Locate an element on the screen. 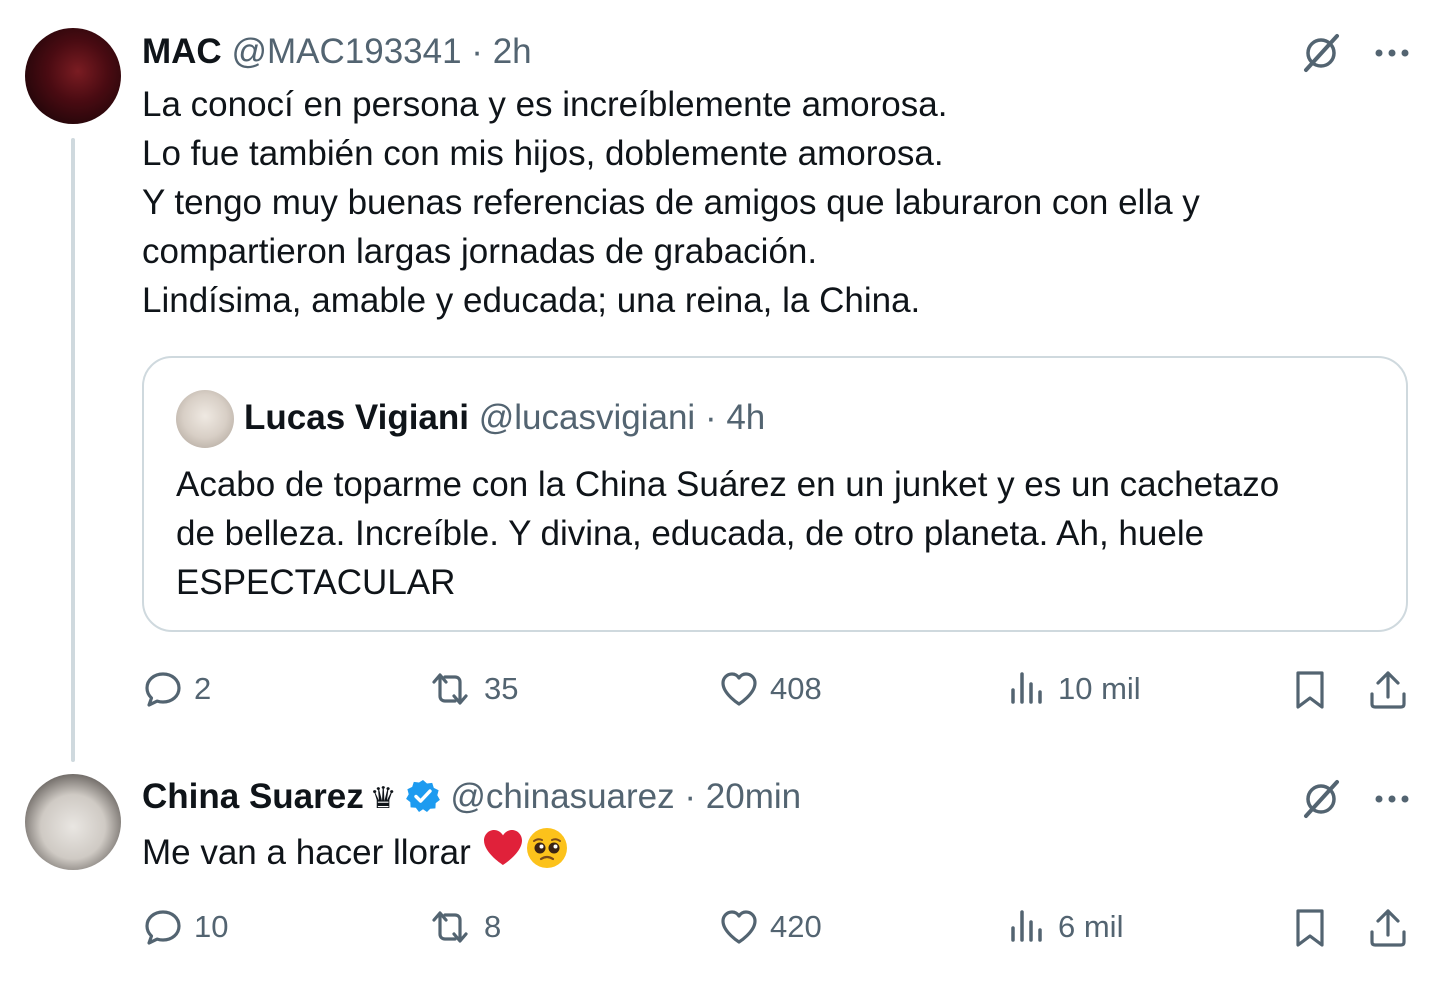 The image size is (1440, 983). verified-badge-icon is located at coordinates (423, 796).